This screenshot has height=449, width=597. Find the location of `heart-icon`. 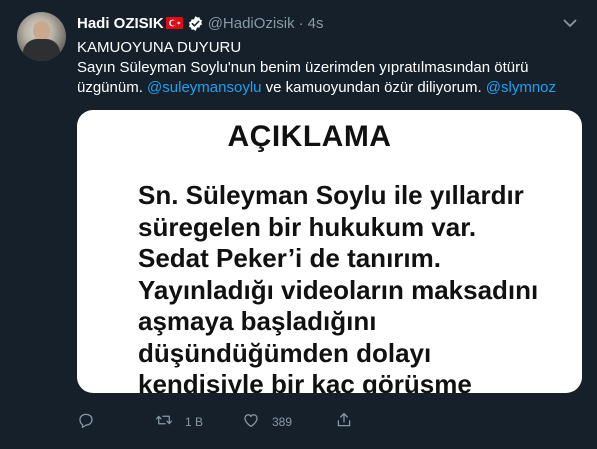

heart-icon is located at coordinates (251, 422).